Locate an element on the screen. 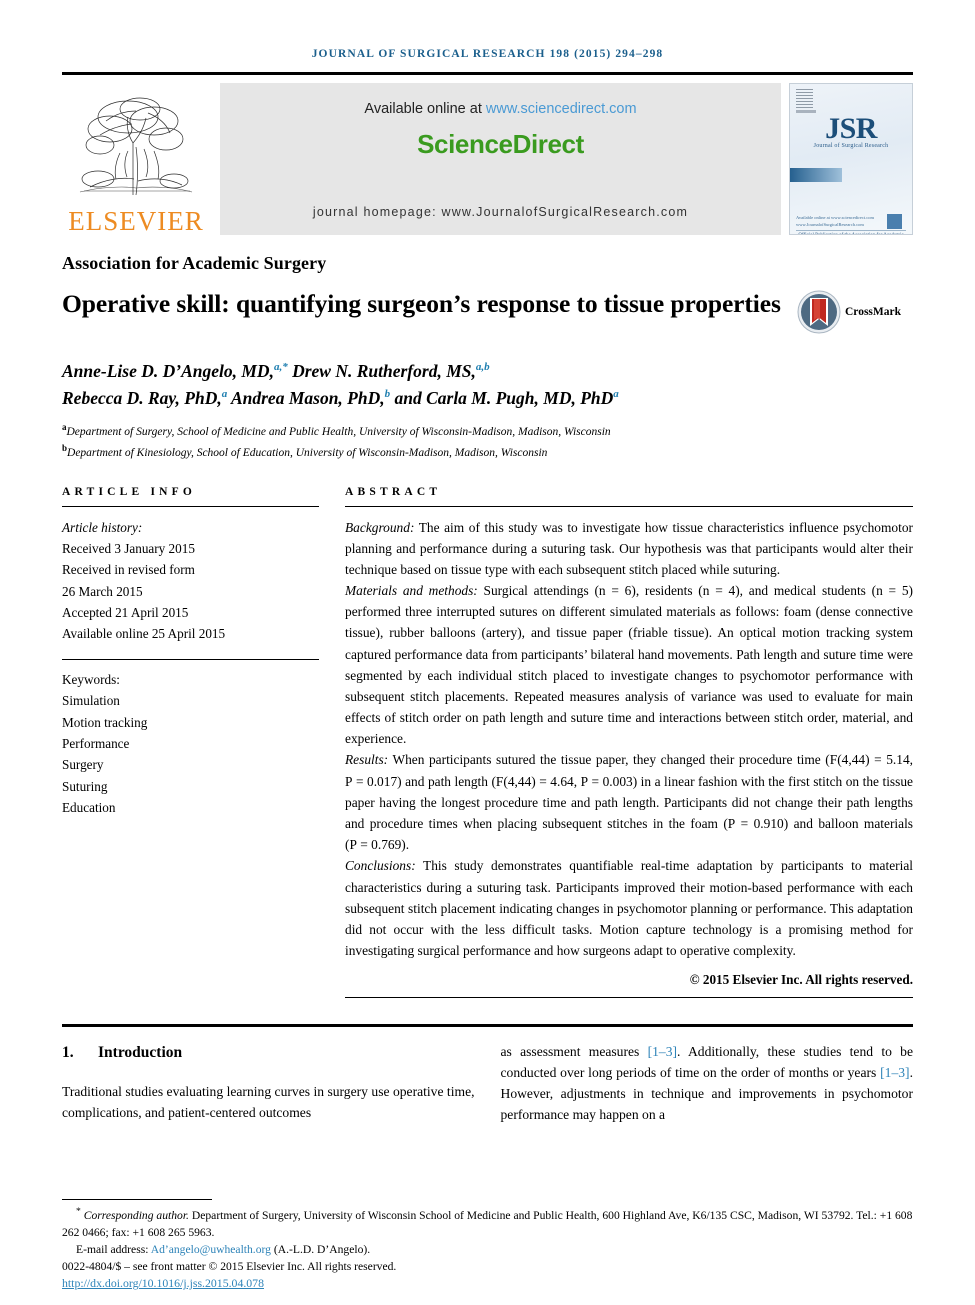  author-3: Rebecca D. Ray, PhD, is located at coordinates (142, 398).